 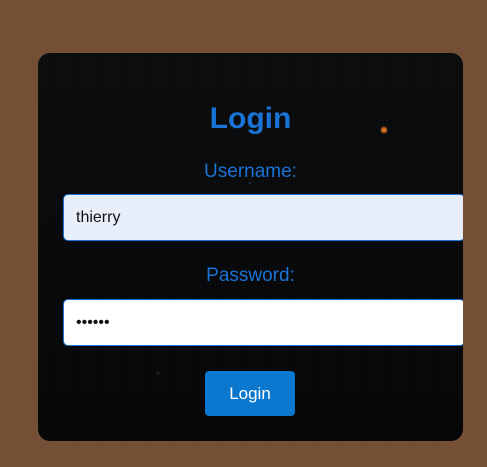 I want to click on login-title: Login, so click(x=250, y=118).